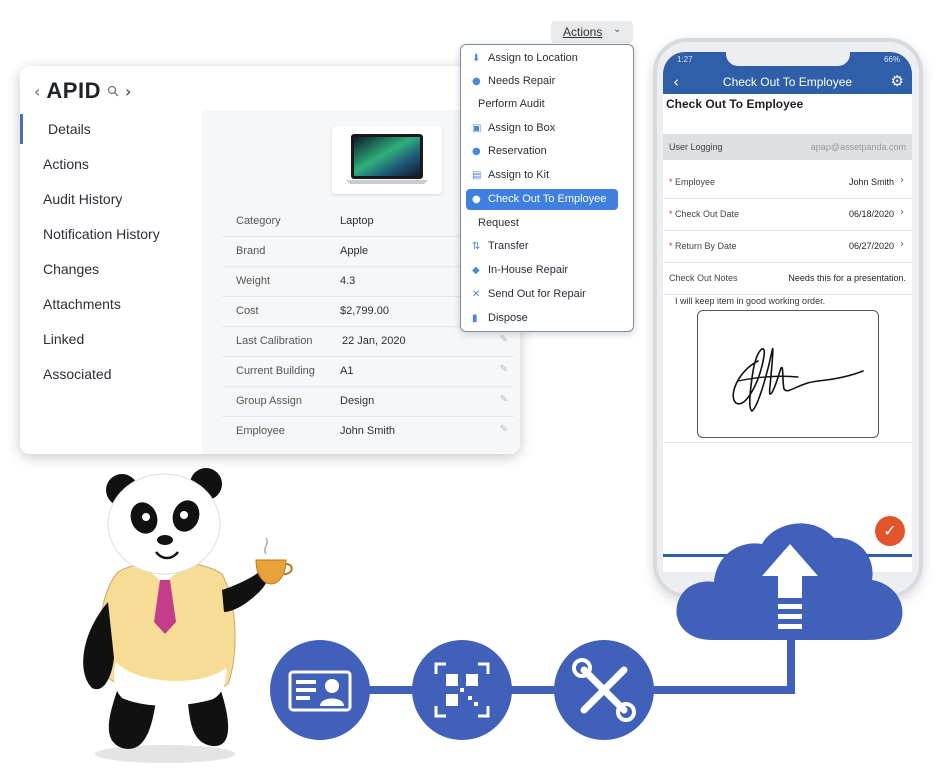  What do you see at coordinates (354, 251) in the screenshot?
I see `field-value: Apple` at bounding box center [354, 251].